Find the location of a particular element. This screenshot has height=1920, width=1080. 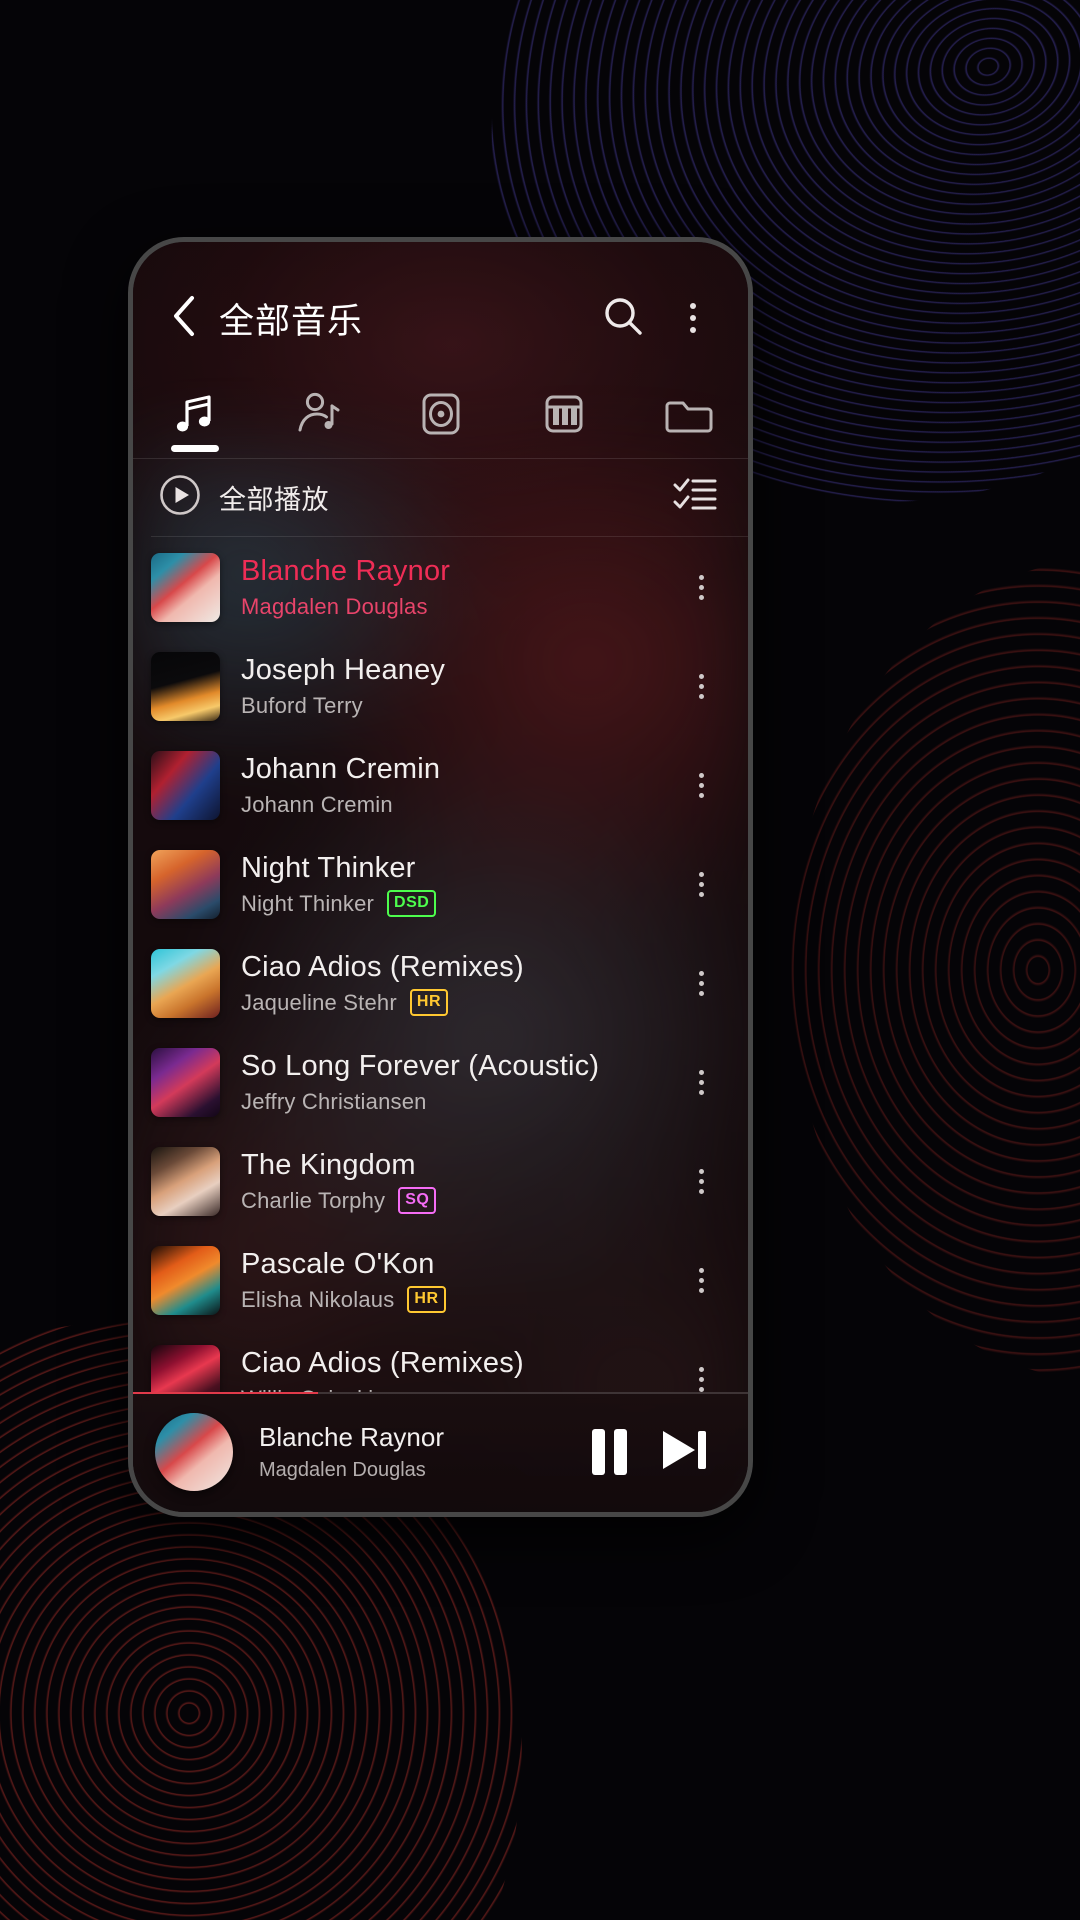

track-title: The Kingdom is located at coordinates (328, 1164).